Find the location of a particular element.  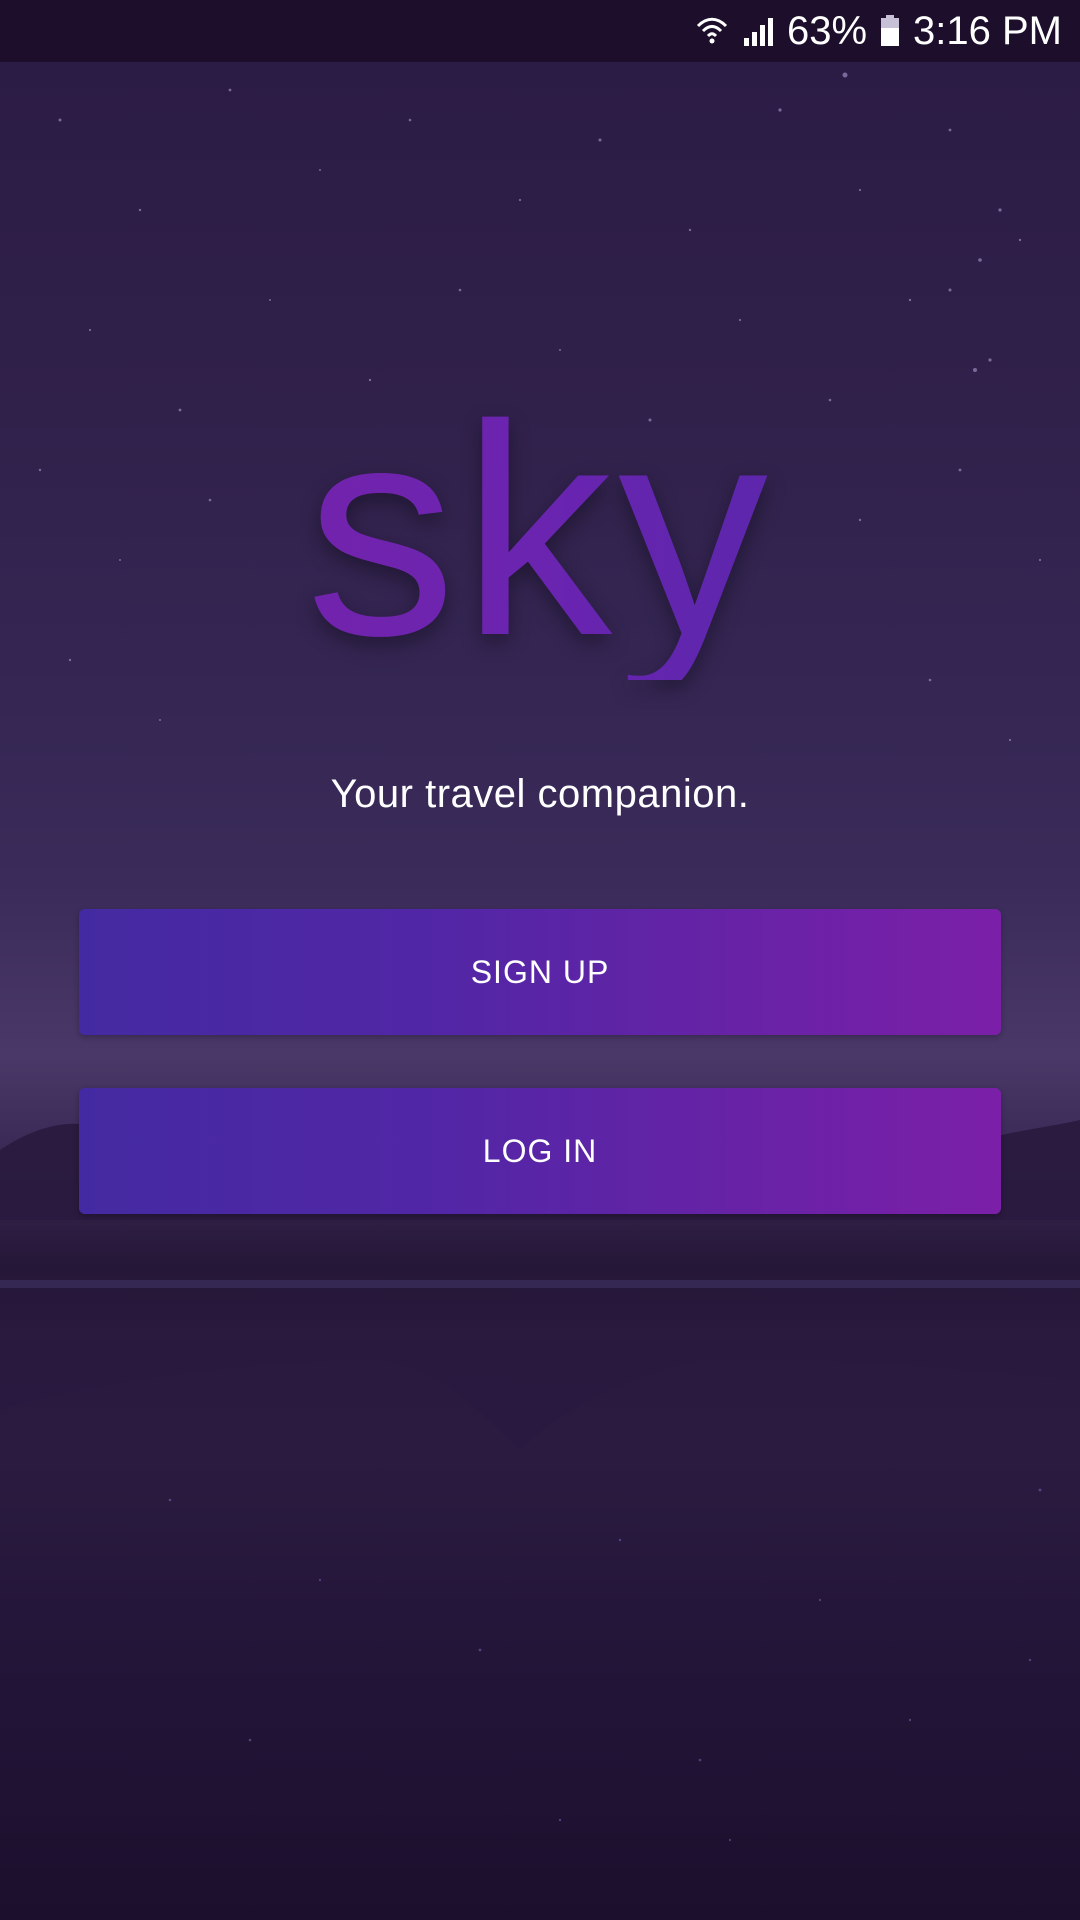

clock-time: 3:16 PM is located at coordinates (987, 30).